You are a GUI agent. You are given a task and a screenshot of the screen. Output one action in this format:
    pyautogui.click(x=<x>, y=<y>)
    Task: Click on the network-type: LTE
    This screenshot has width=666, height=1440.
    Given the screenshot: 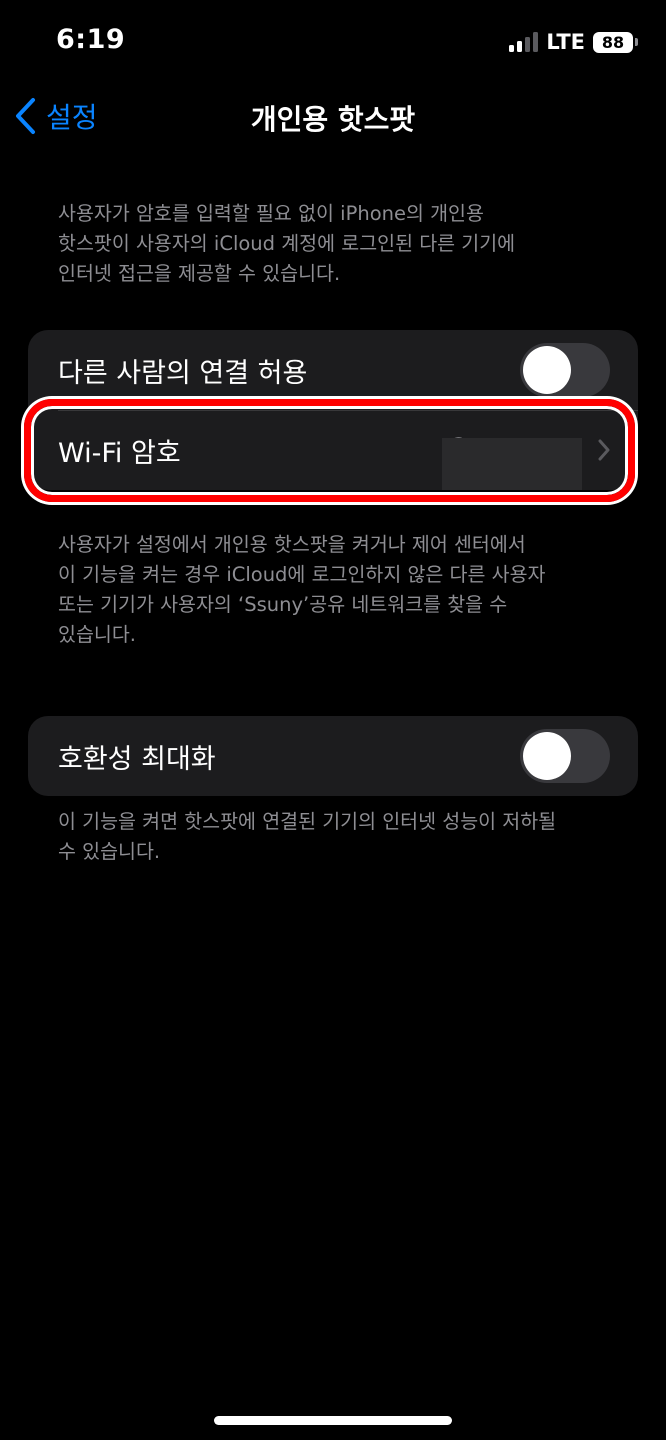 What is the action you would take?
    pyautogui.click(x=565, y=42)
    